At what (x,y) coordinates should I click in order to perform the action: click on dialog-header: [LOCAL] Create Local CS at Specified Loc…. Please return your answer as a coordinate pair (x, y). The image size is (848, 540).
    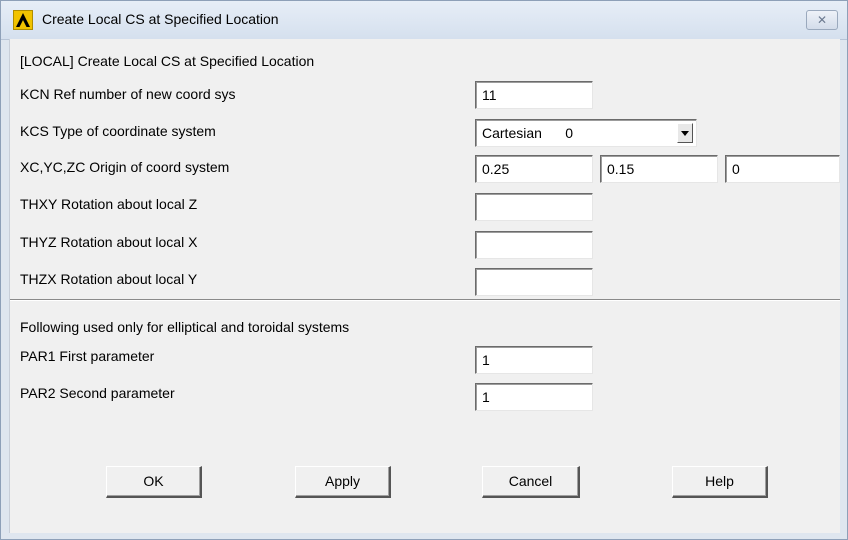
    Looking at the image, I should click on (167, 61).